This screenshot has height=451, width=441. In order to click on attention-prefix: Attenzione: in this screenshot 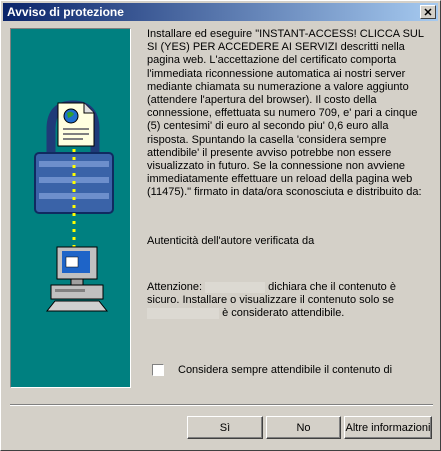, I will do `click(175, 287)`.